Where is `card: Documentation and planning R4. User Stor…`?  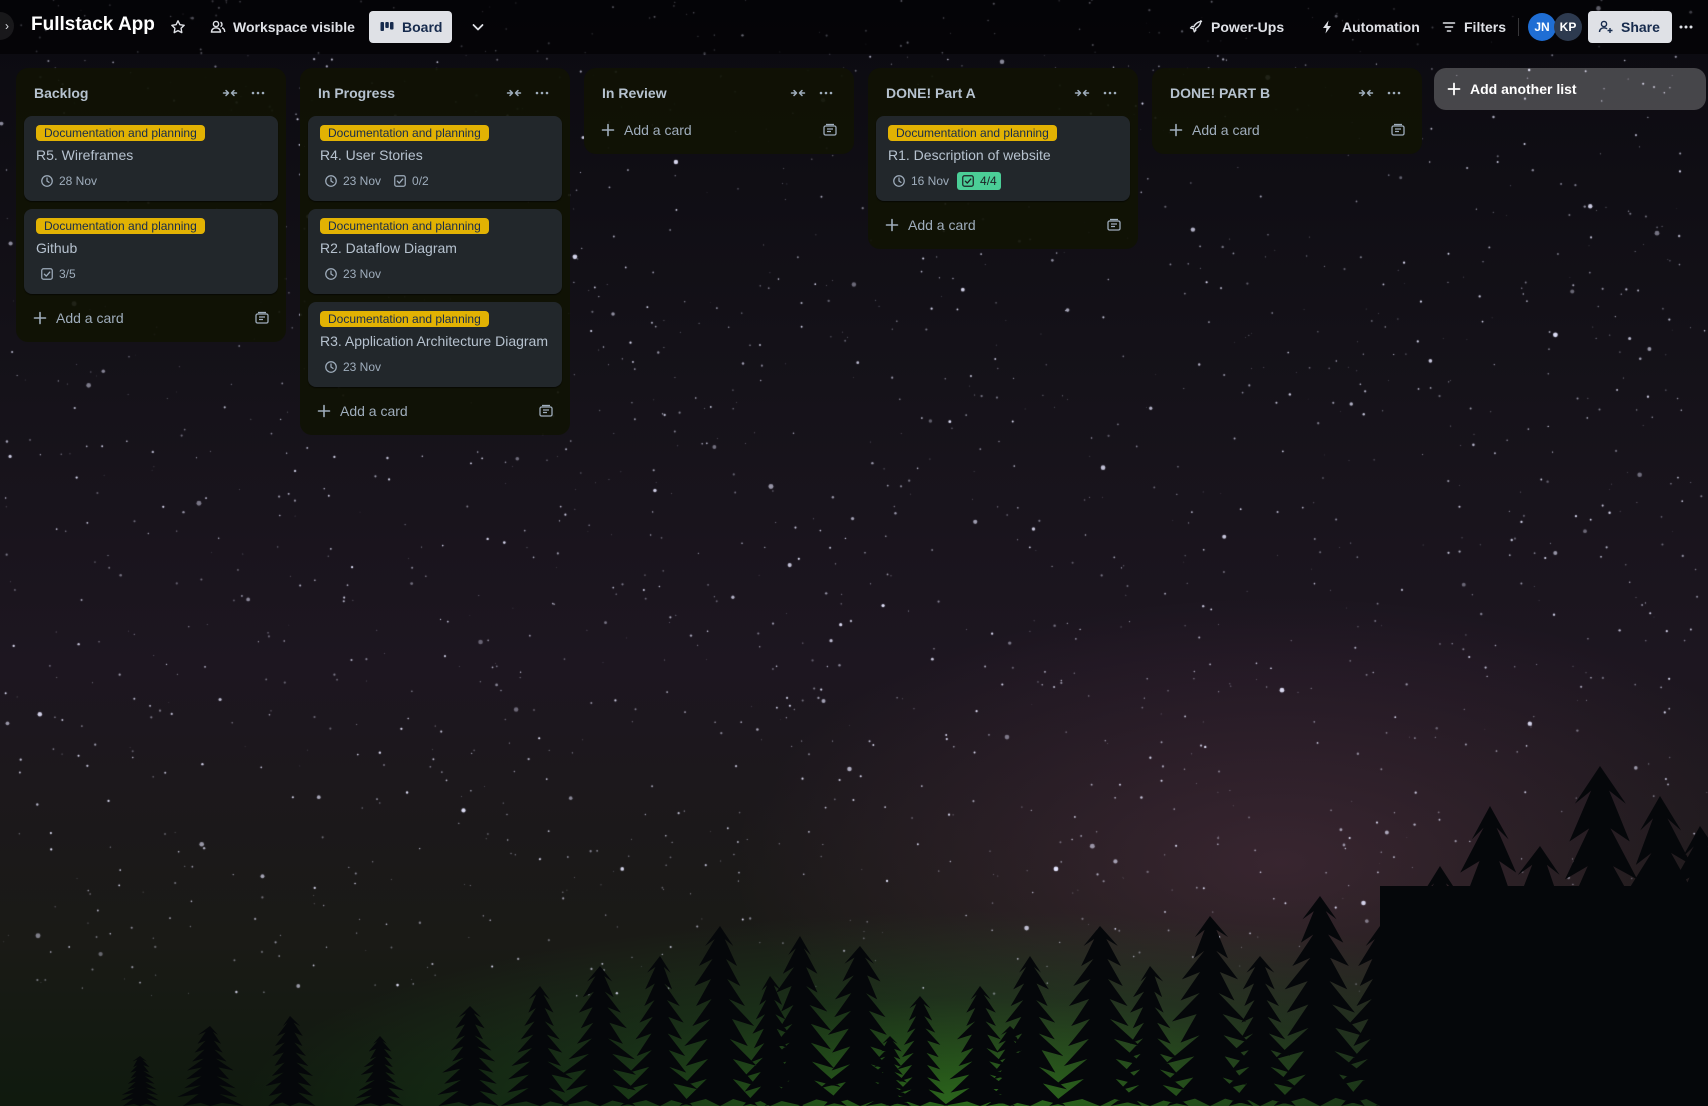 card: Documentation and planning R4. User Stor… is located at coordinates (435, 158).